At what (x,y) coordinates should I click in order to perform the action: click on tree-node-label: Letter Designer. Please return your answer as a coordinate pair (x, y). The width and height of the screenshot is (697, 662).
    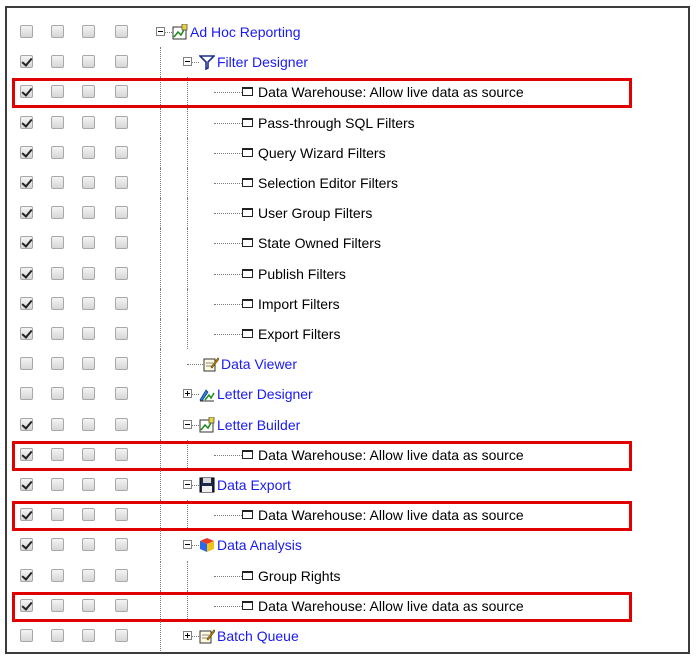
    Looking at the image, I should click on (265, 394).